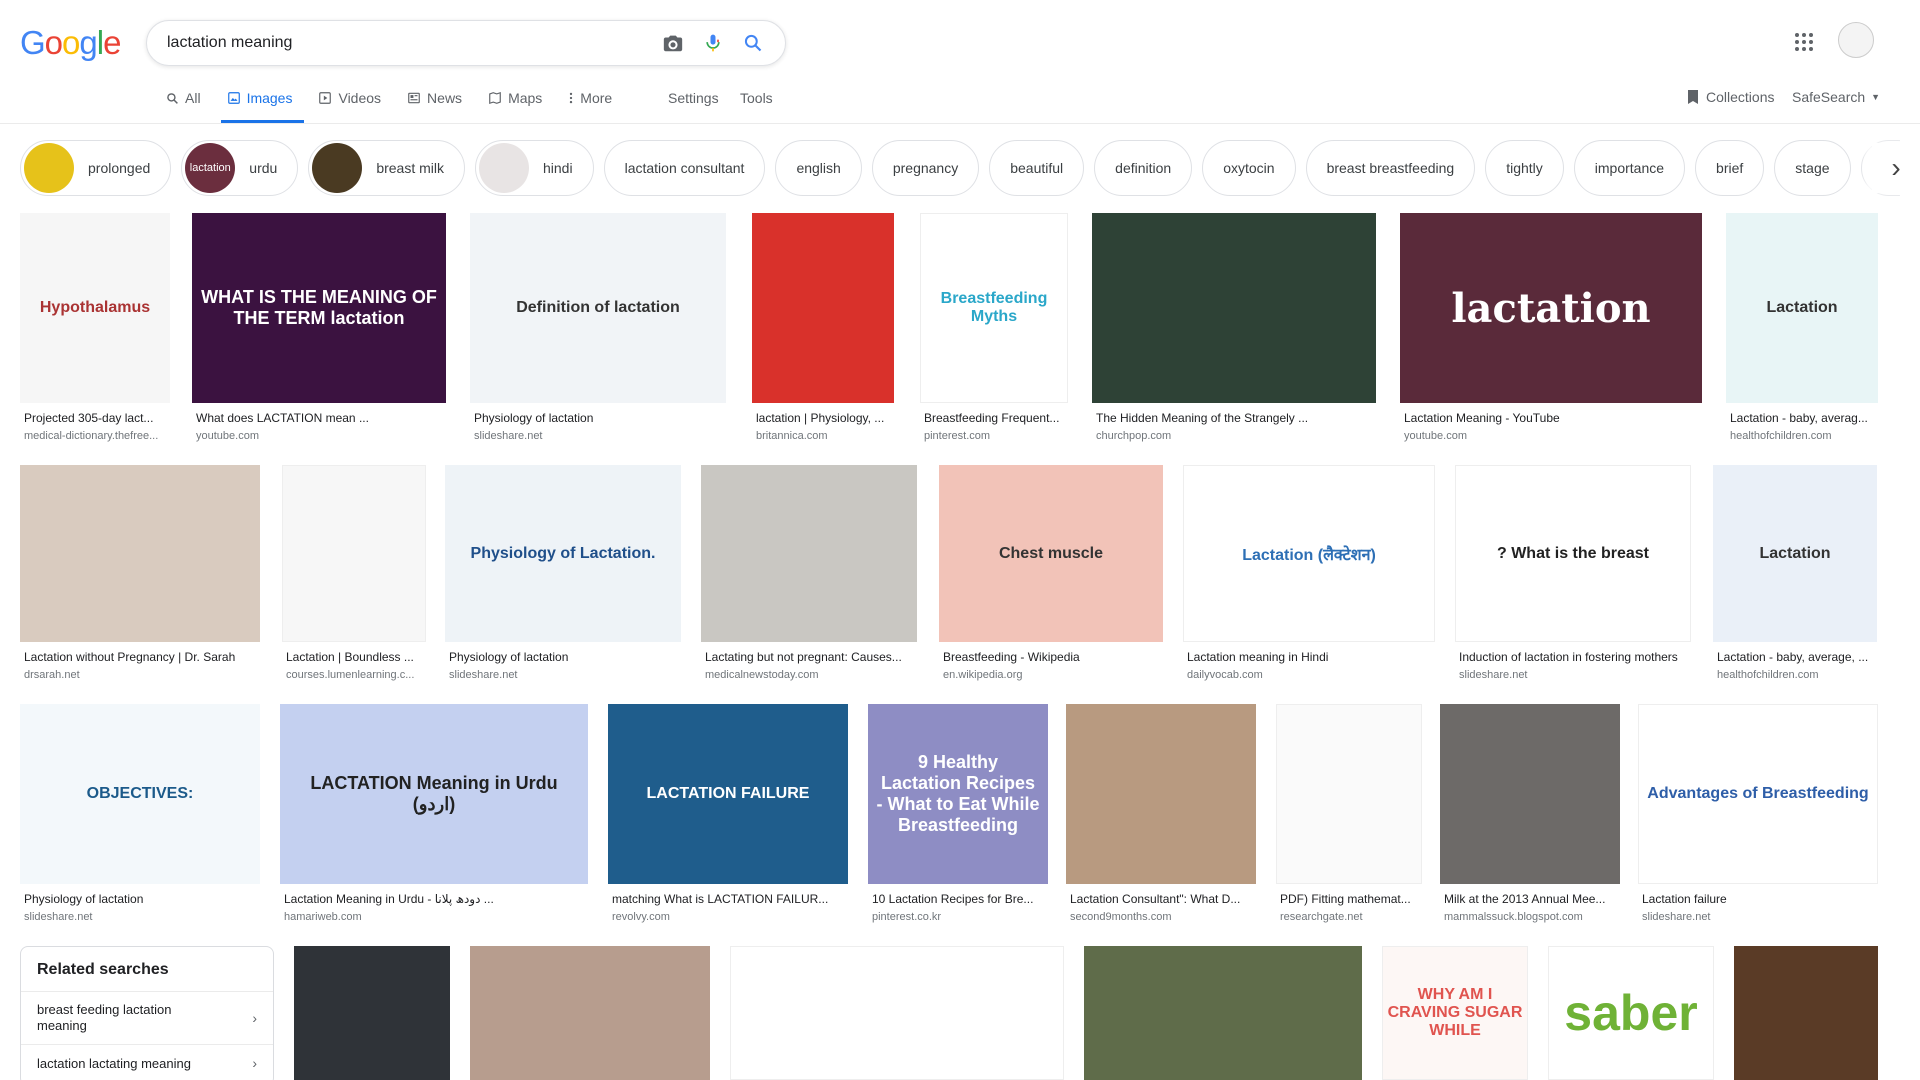 Image resolution: width=1920 pixels, height=1080 pixels. What do you see at coordinates (95, 308) in the screenshot?
I see `result-thumbnail: Hypothalamus` at bounding box center [95, 308].